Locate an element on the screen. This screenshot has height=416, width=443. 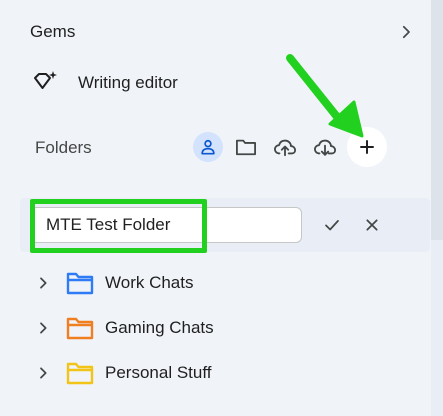
cloud-download-icon is located at coordinates (324, 147).